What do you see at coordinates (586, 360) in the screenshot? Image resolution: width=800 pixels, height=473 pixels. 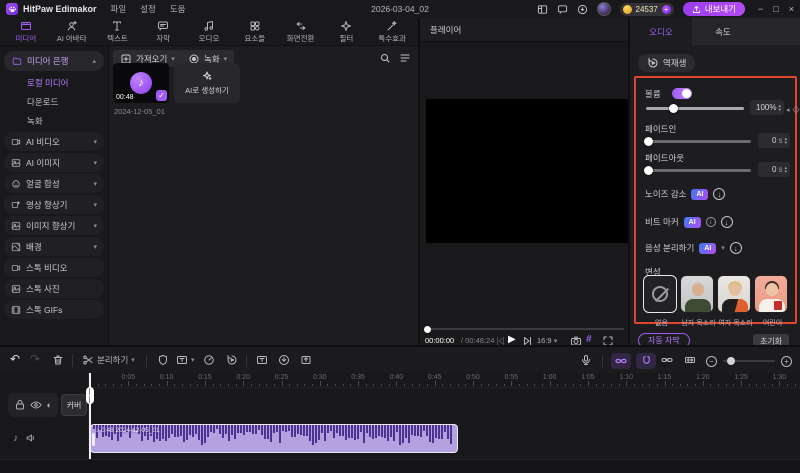 I see `mic-icon` at bounding box center [586, 360].